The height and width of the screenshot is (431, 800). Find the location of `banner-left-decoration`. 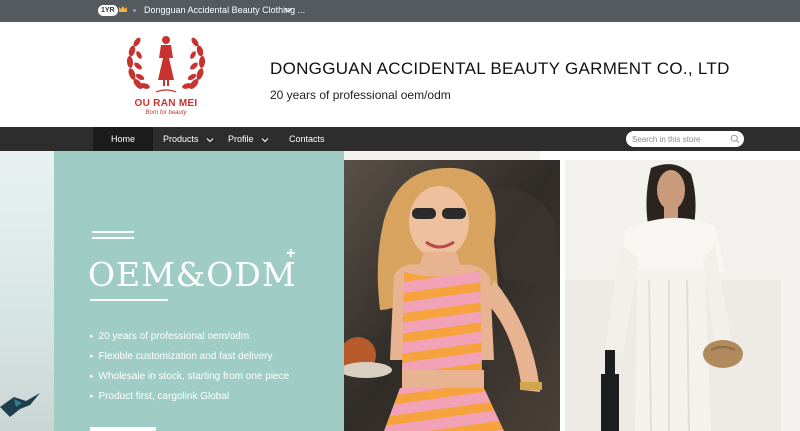

banner-left-decoration is located at coordinates (27, 291).